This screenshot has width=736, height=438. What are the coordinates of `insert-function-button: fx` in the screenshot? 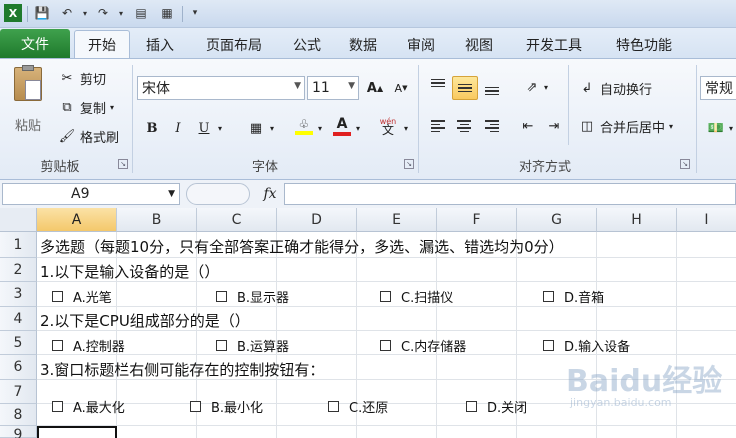 It's located at (270, 194).